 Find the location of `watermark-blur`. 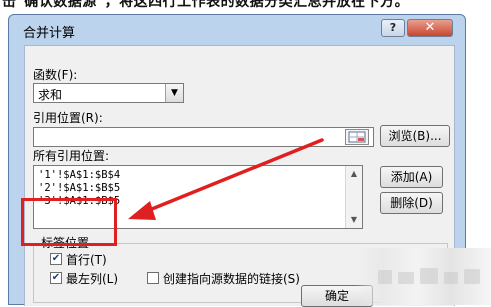

watermark-blur is located at coordinates (423, 276).